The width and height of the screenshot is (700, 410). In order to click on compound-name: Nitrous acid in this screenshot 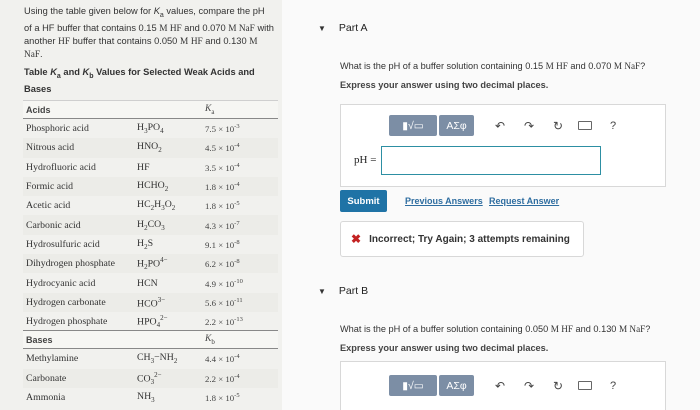, I will do `click(50, 148)`.